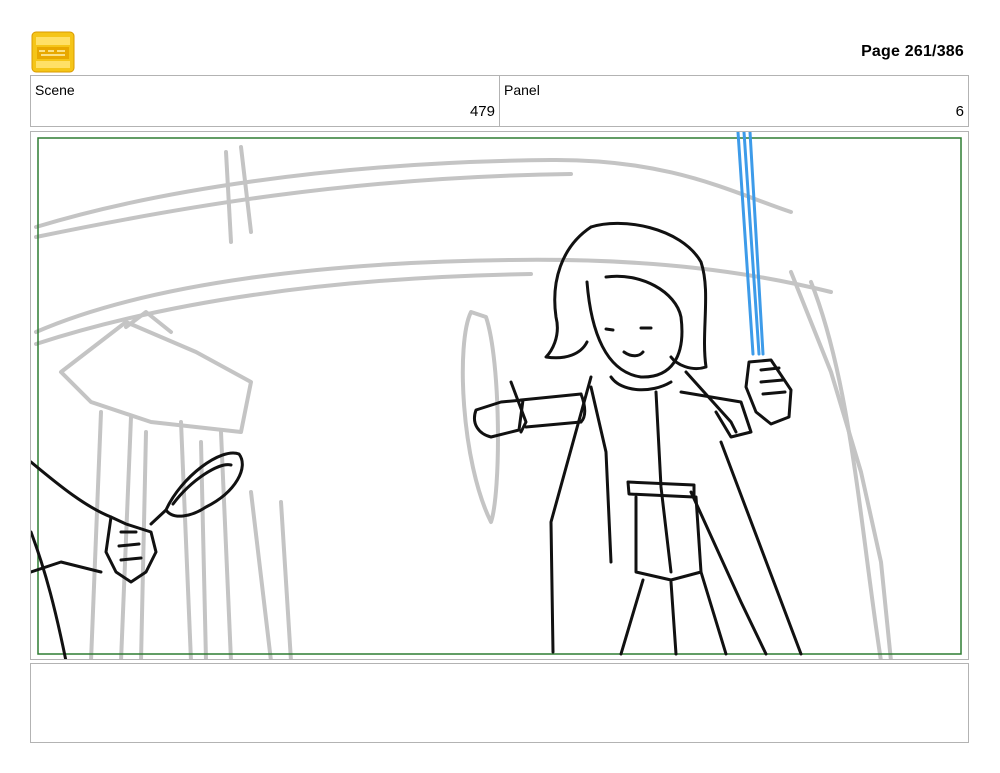  Describe the element at coordinates (265, 101) in the screenshot. I see `scene-cell: Scene 479` at that location.